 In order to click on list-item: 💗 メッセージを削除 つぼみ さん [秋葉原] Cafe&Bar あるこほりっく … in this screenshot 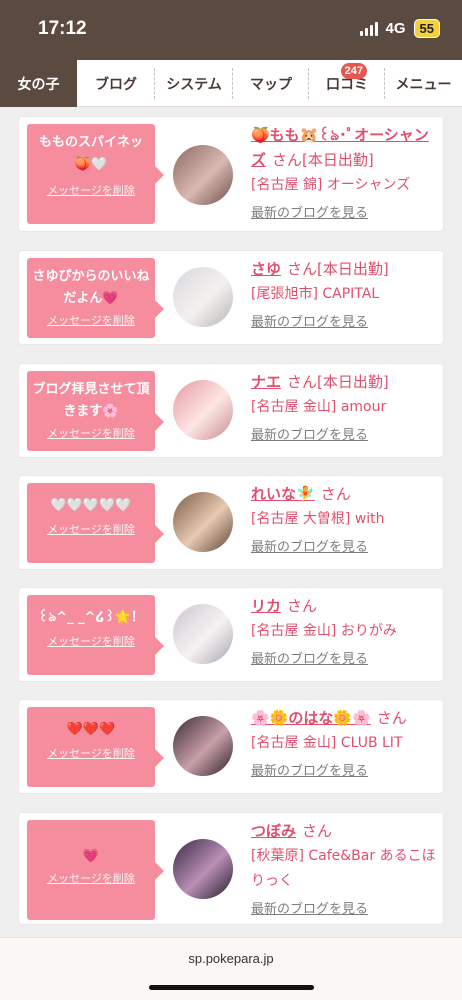, I will do `click(231, 868)`.